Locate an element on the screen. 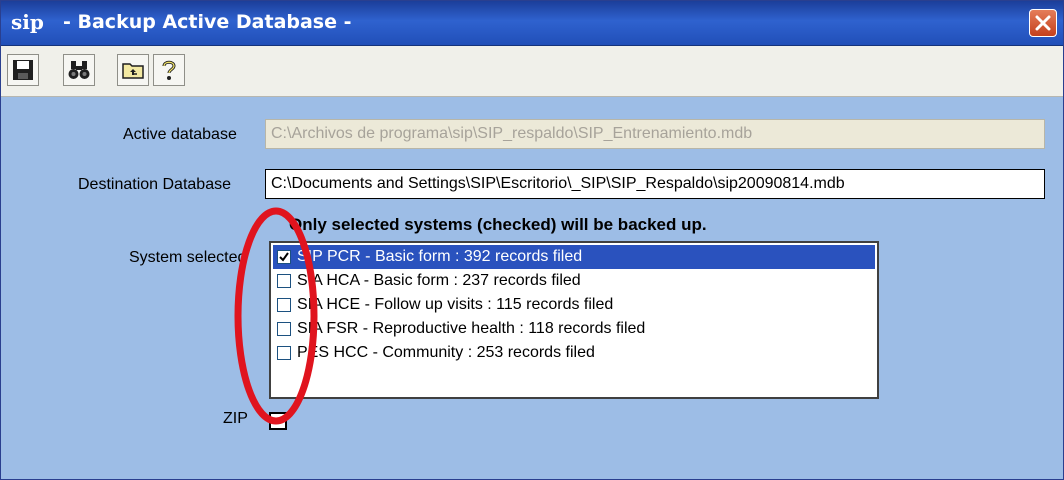 The height and width of the screenshot is (480, 1064). list-item: PES HCC - Community : 253 records filed is located at coordinates (574, 353).